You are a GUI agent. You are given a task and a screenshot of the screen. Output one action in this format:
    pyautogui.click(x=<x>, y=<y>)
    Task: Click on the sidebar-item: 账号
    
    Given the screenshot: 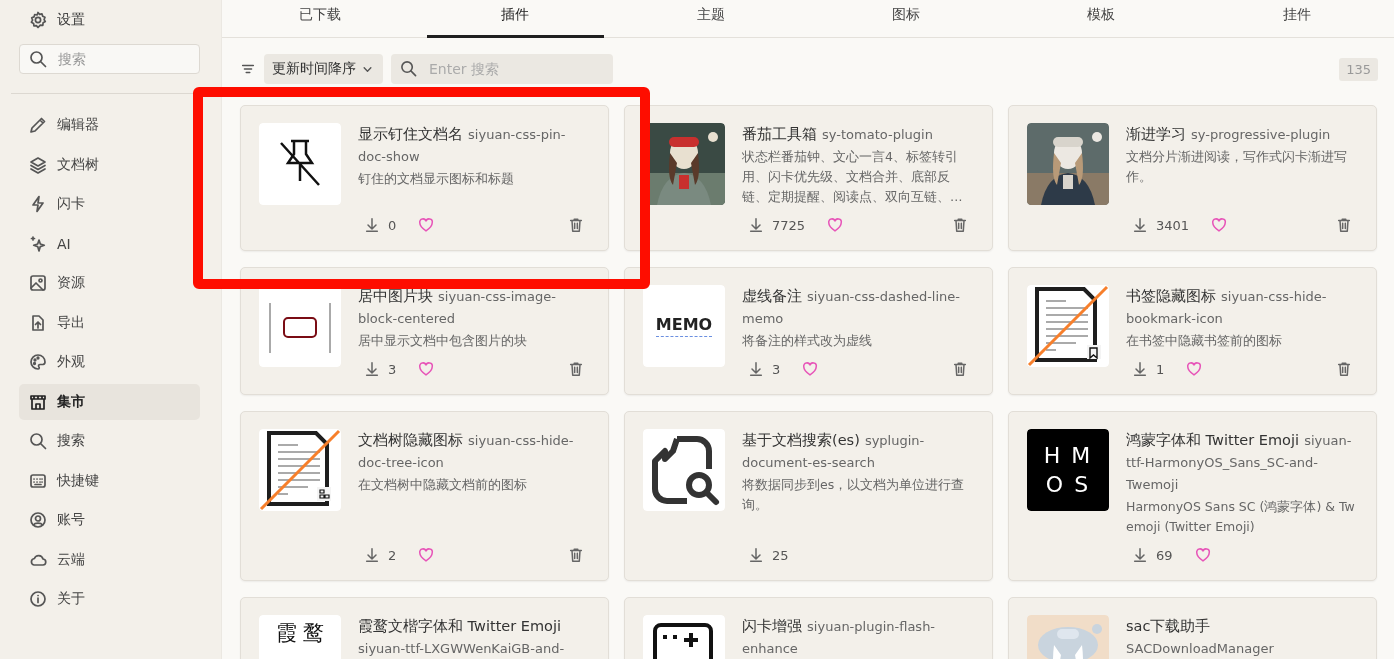 What is the action you would take?
    pyautogui.click(x=109, y=520)
    